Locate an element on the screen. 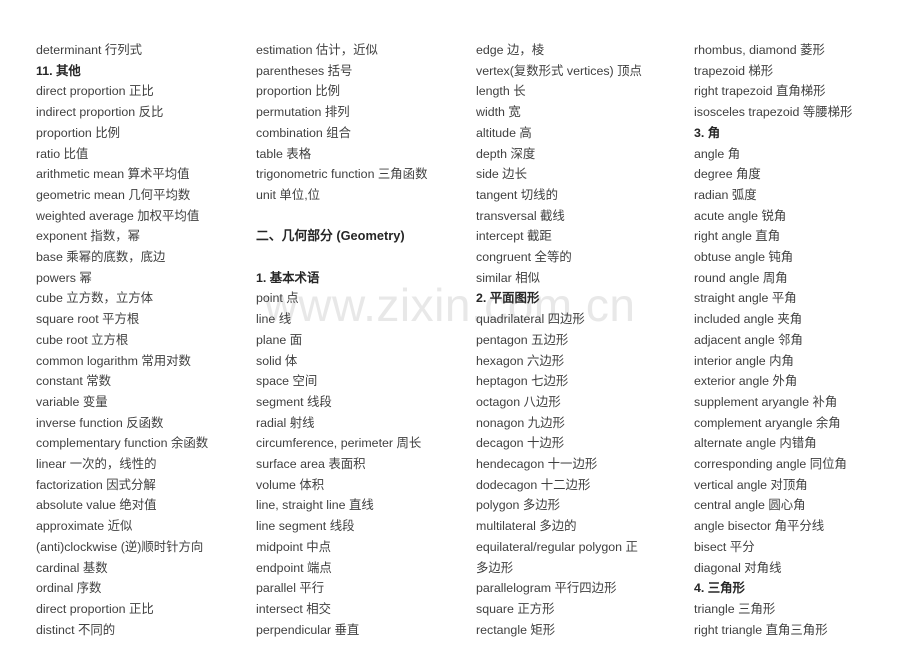  glossary-term: nonagon 九边形 is located at coordinates (520, 422).